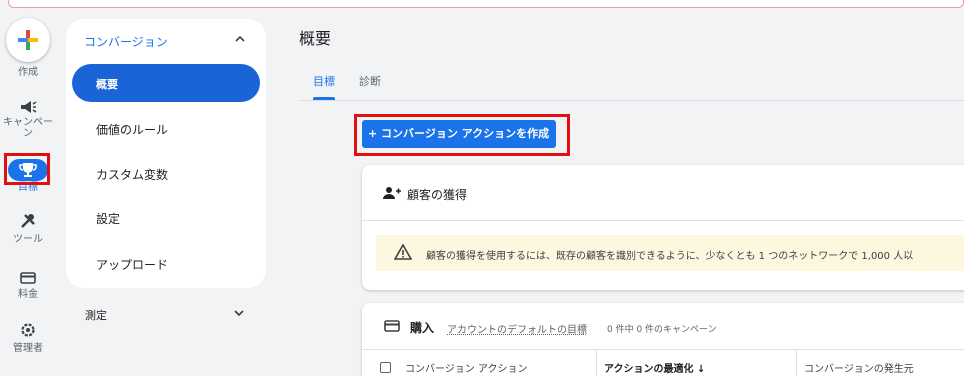 This screenshot has width=964, height=376. I want to click on subnav-item-label: 概要, so click(107, 84).